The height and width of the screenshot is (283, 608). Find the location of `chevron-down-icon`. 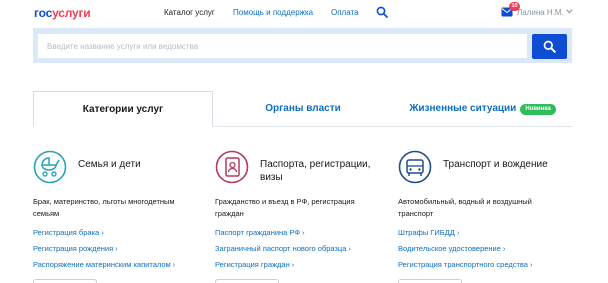

chevron-down-icon is located at coordinates (569, 11).